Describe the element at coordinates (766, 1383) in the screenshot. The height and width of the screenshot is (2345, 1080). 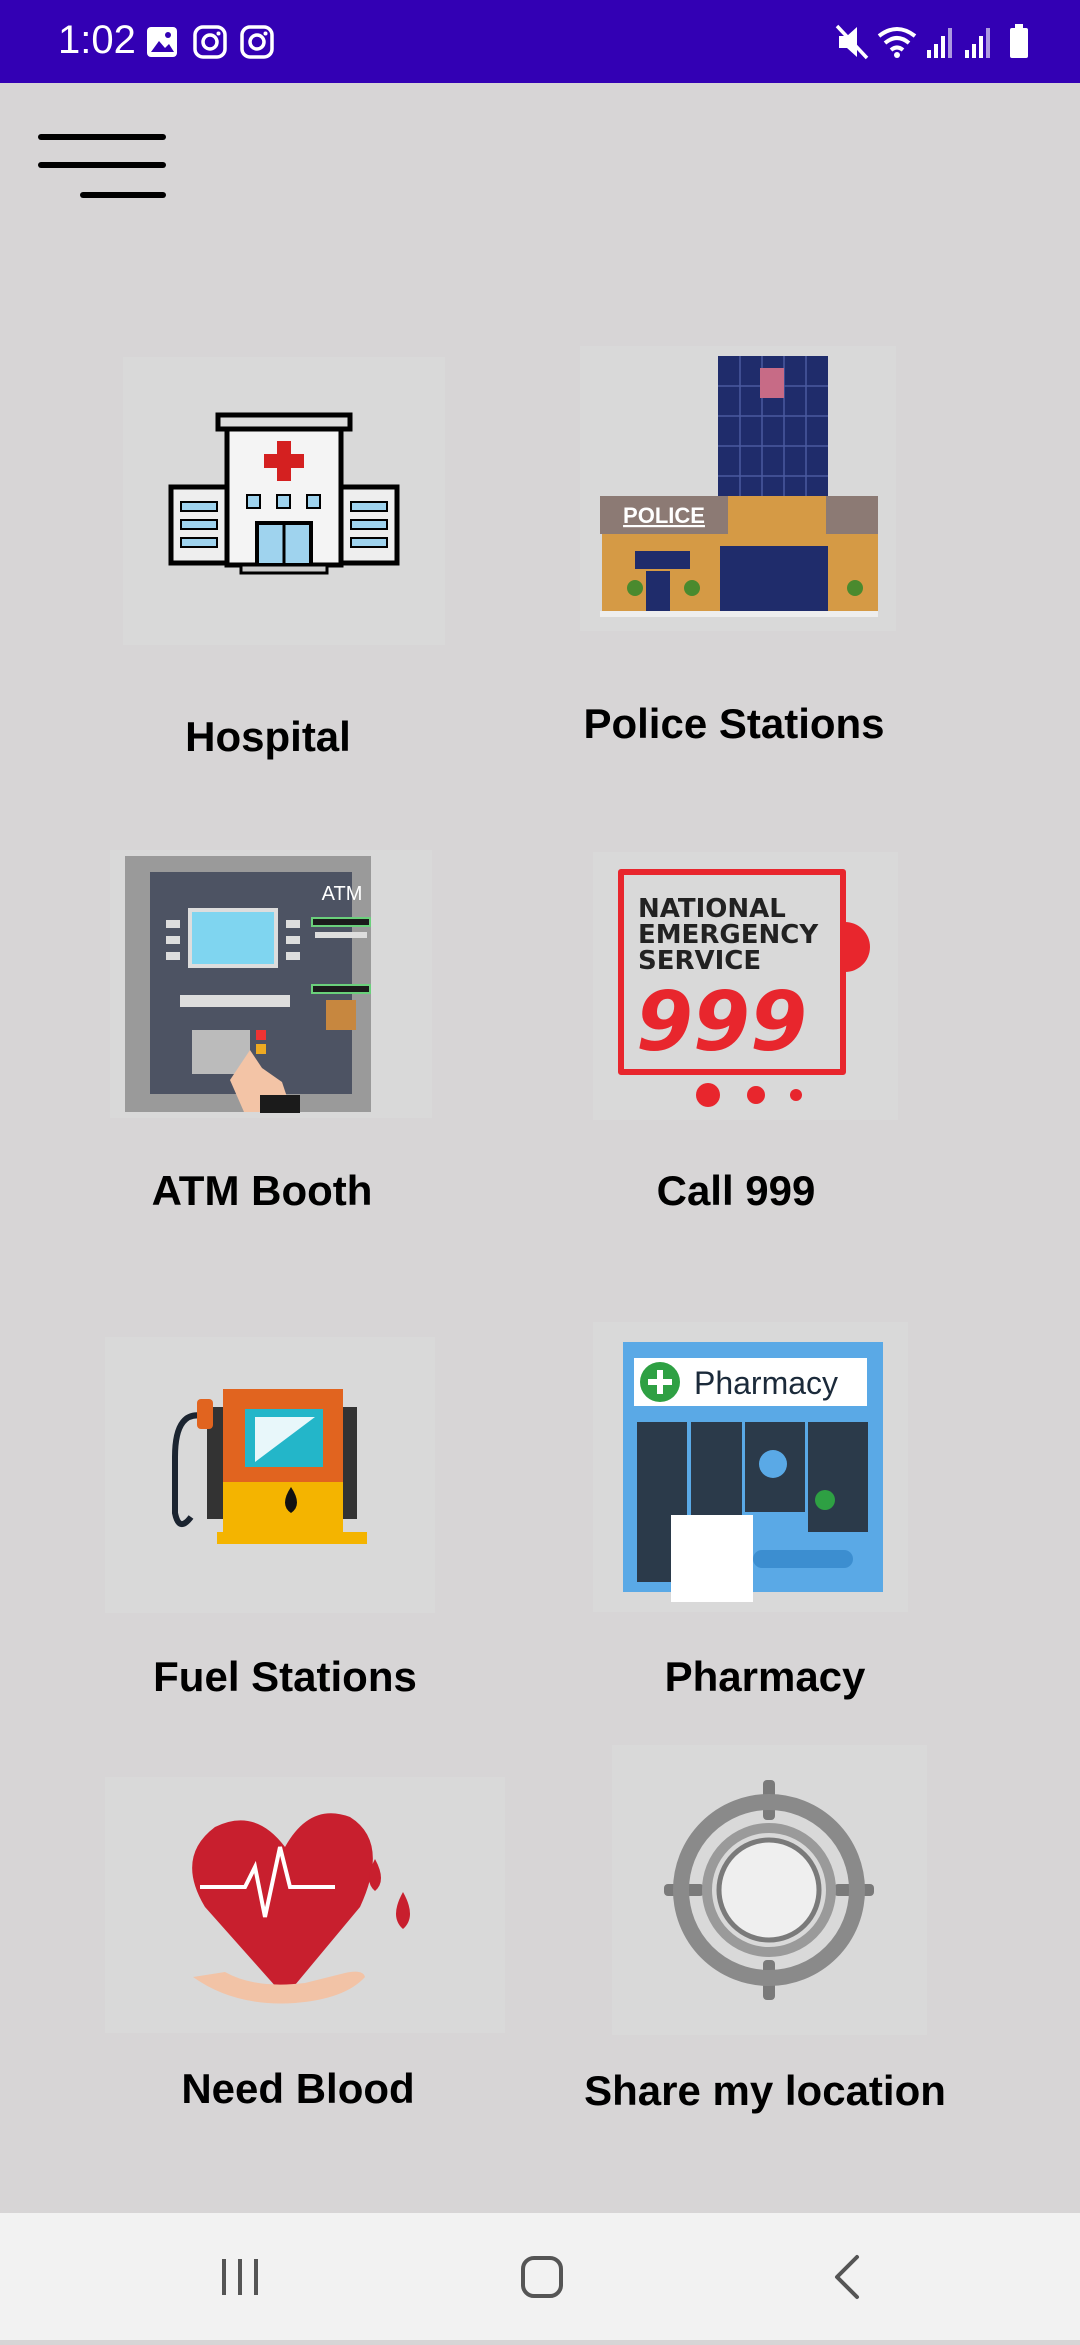
I see `pharmacy-sign: Pharmacy` at that location.